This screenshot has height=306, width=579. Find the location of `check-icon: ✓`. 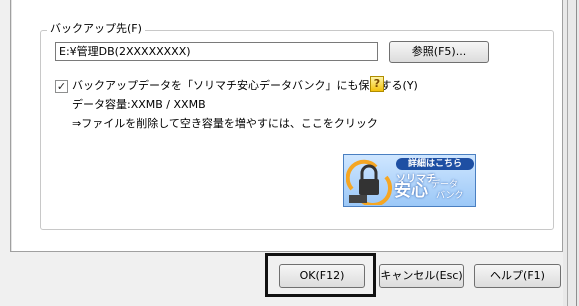

check-icon: ✓ is located at coordinates (61, 86).